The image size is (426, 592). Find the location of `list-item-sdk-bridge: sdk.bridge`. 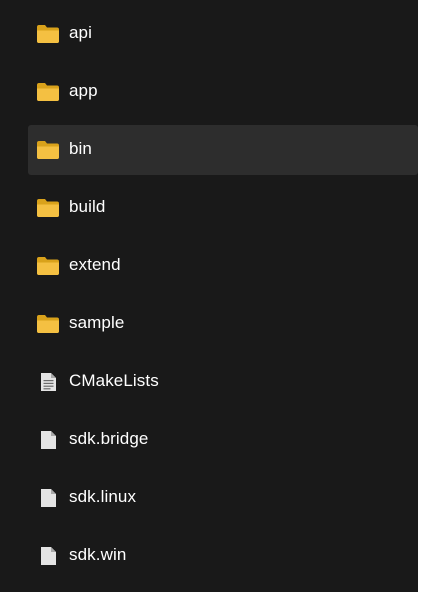

list-item-sdk-bridge: sdk.bridge is located at coordinates (223, 440).